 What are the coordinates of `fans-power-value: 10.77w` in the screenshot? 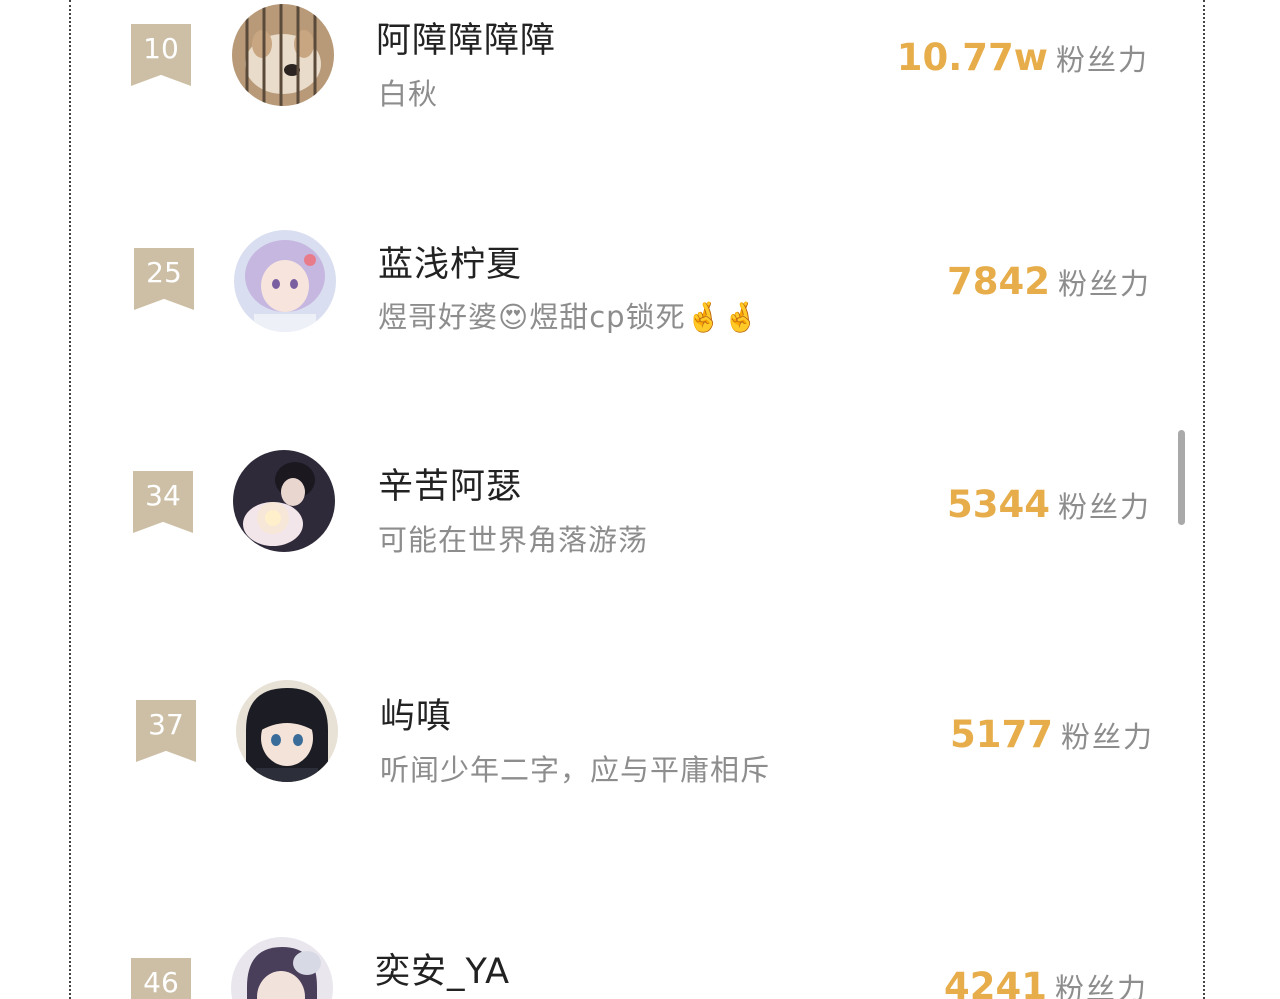 It's located at (972, 57).